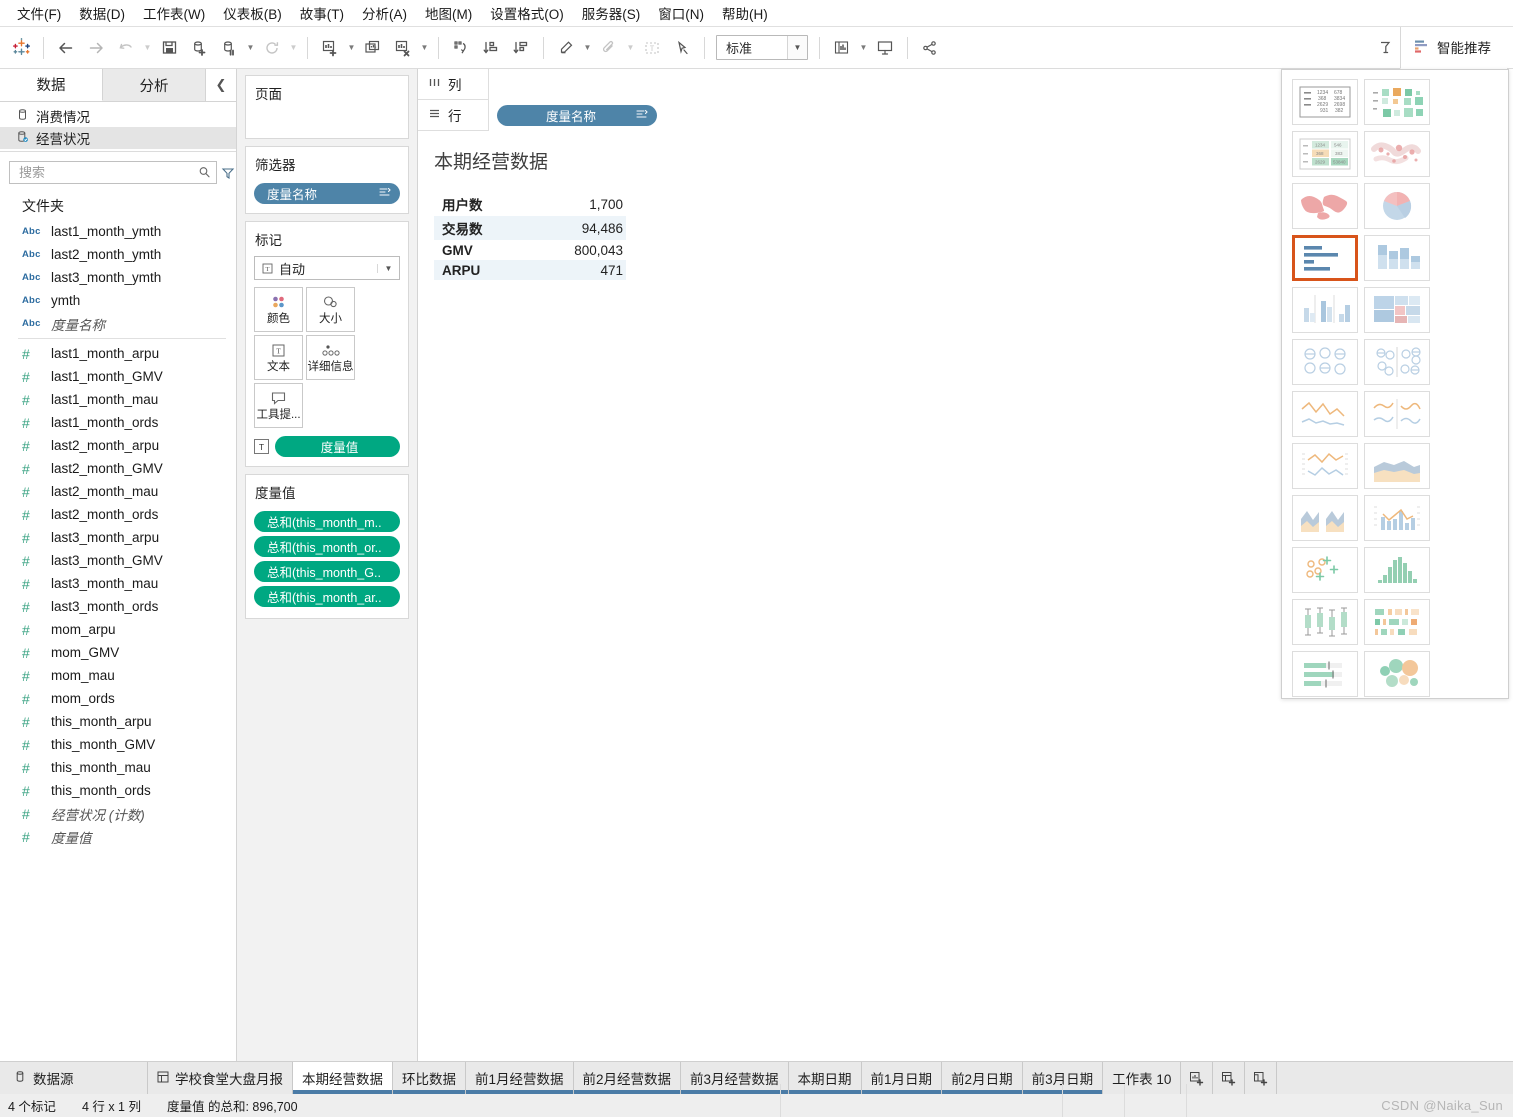 The width and height of the screenshot is (1513, 1117). Describe the element at coordinates (327, 195) in the screenshot. I see `filters-drop-zone: 度量名称` at that location.